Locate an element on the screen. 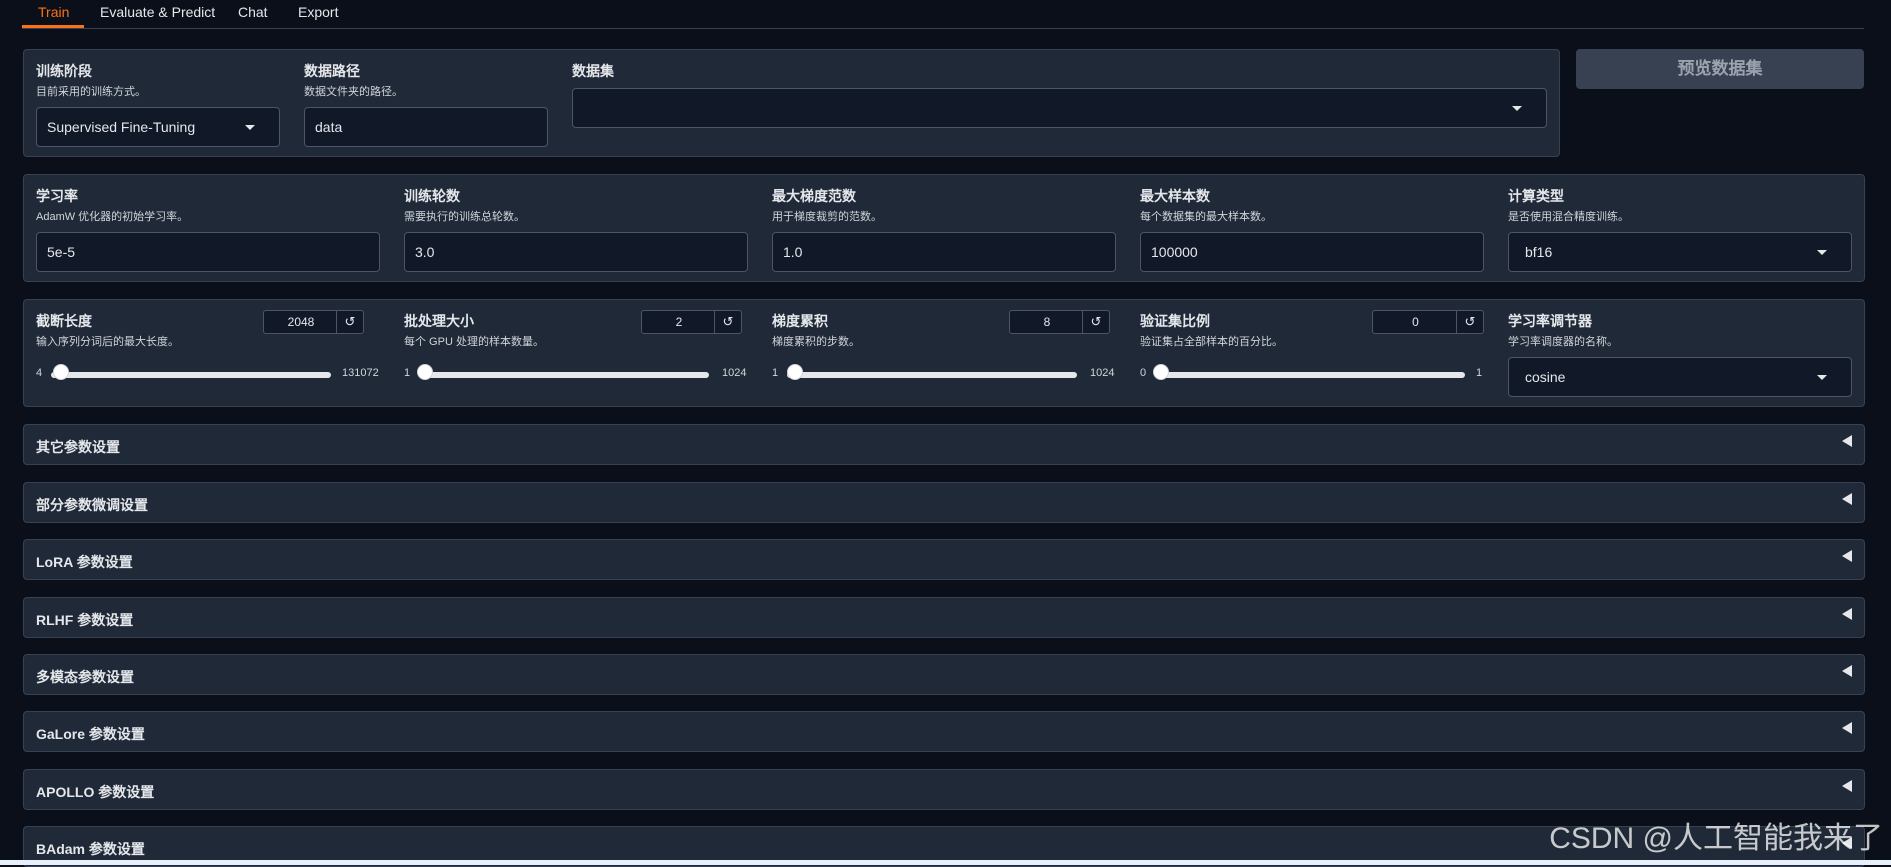 This screenshot has height=867, width=1891. batch-size-number-input: 2 ↺ is located at coordinates (691, 322).